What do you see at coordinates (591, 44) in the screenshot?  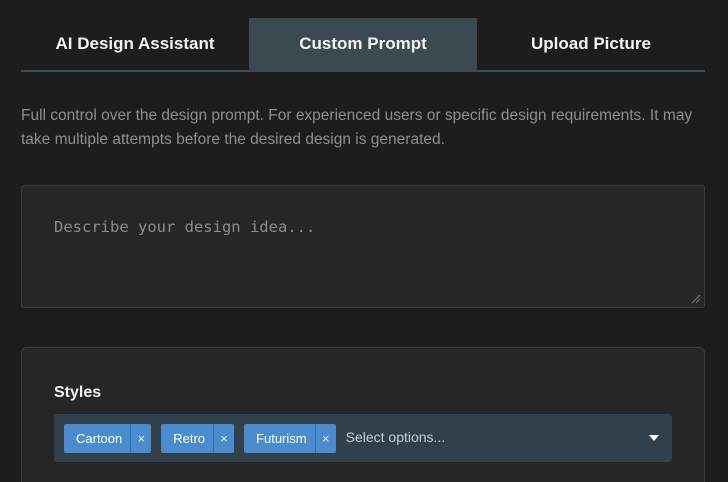 I see `tab-upload-picture: Upload Picture` at bounding box center [591, 44].